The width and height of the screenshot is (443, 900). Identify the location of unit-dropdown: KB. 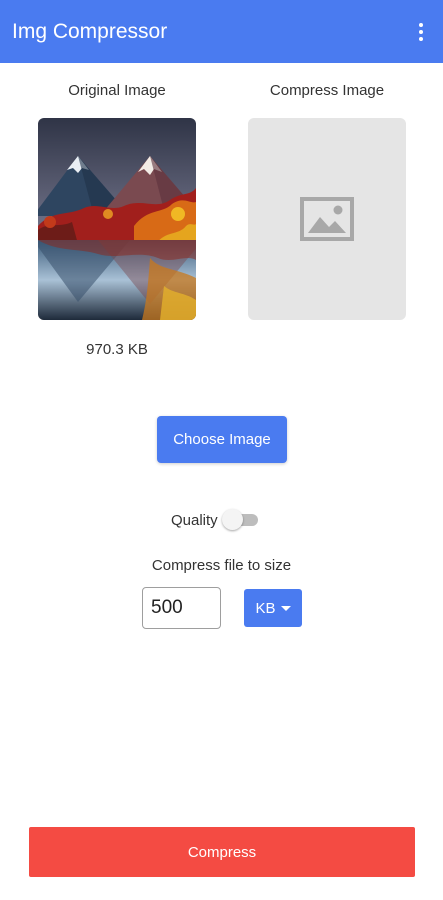
(273, 608).